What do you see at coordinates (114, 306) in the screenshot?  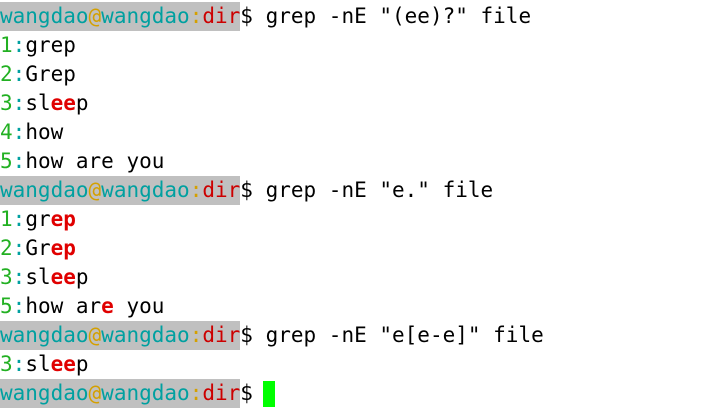 I see `match-text: e` at bounding box center [114, 306].